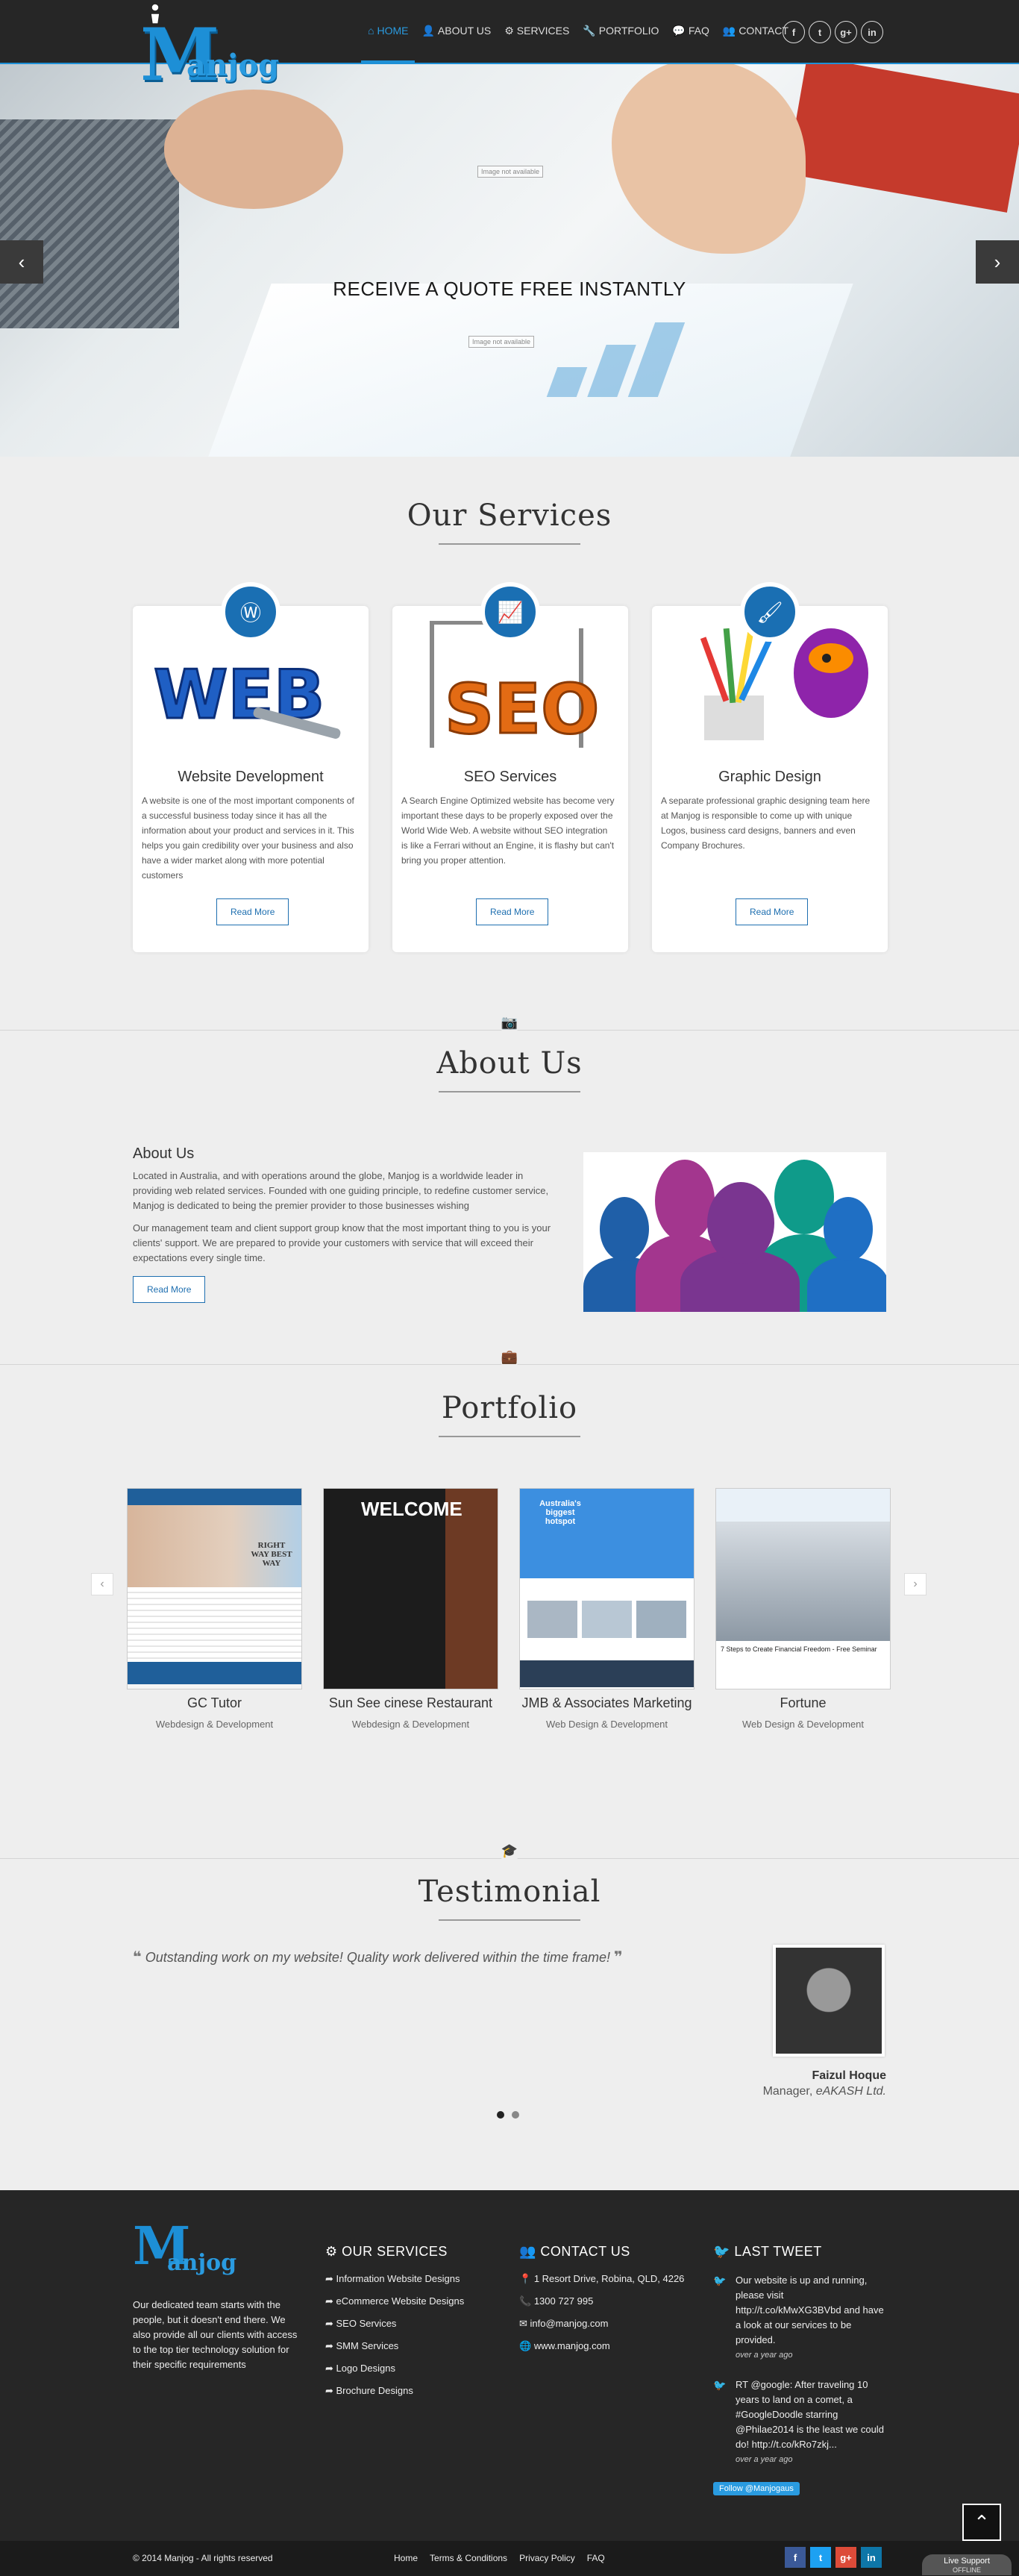 This screenshot has width=1019, height=2576. What do you see at coordinates (215, 1724) in the screenshot?
I see `portfolio-category: Webdesign & Development` at bounding box center [215, 1724].